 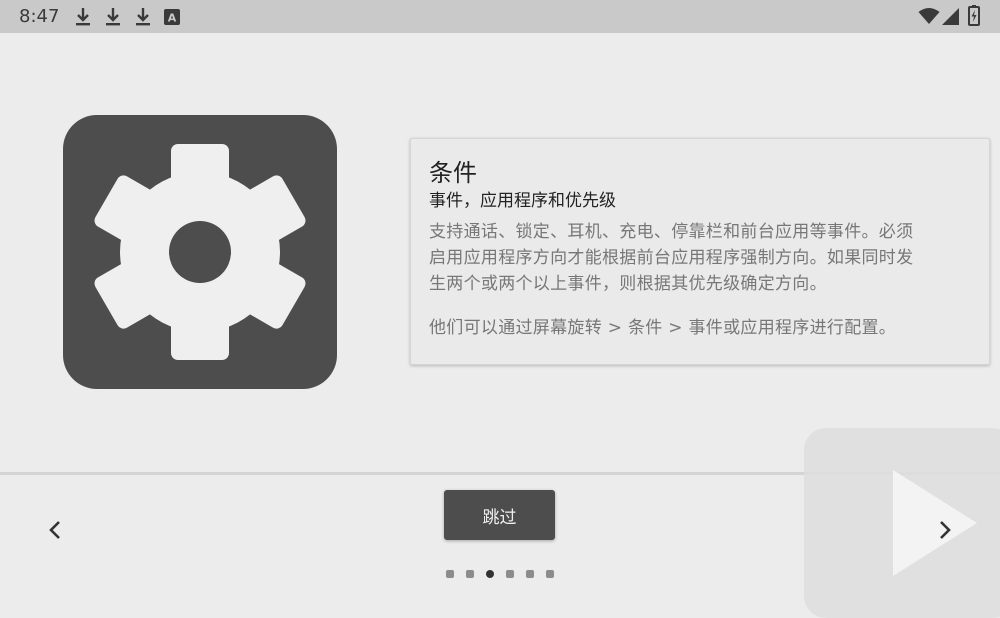 I want to click on wifi-icon, so click(x=929, y=16).